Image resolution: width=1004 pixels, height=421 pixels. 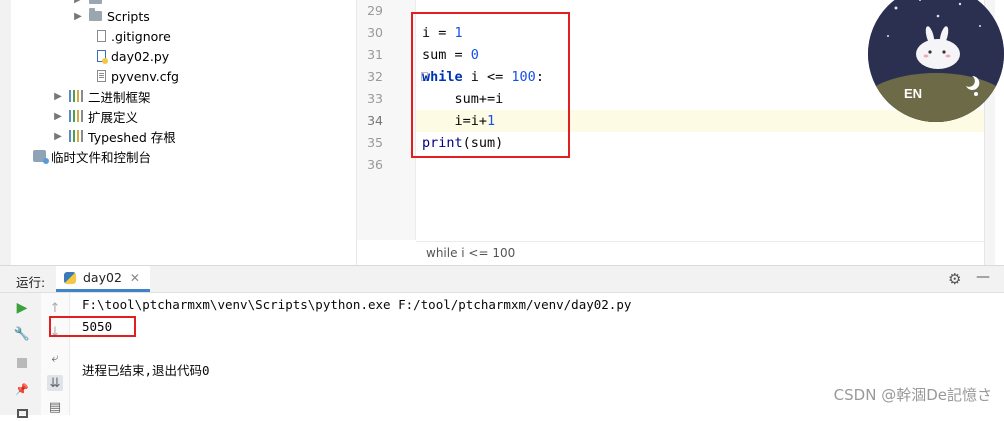 I want to click on code-line: i = 1, so click(x=442, y=33).